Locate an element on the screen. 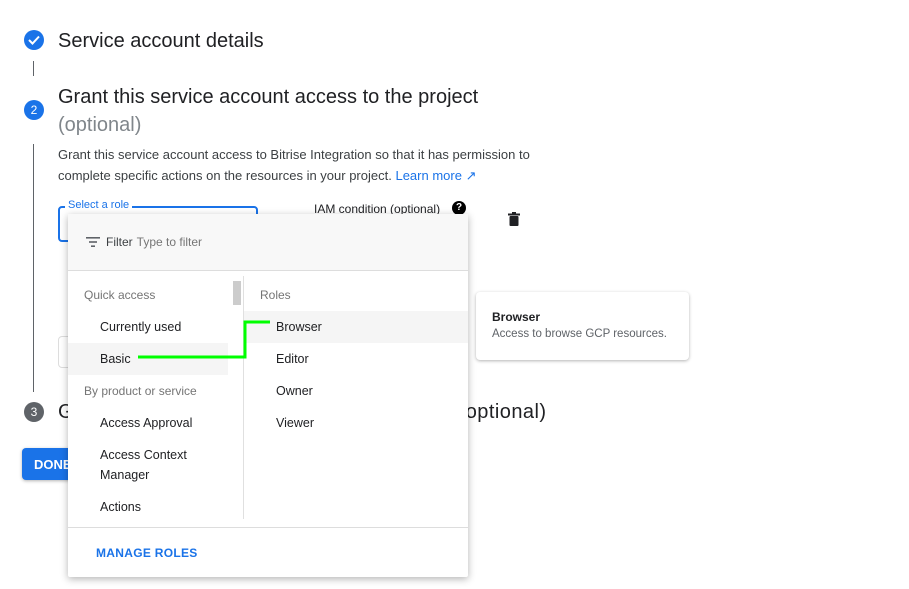 This screenshot has height=589, width=909. highlight-connector is located at coordinates (204, 339).